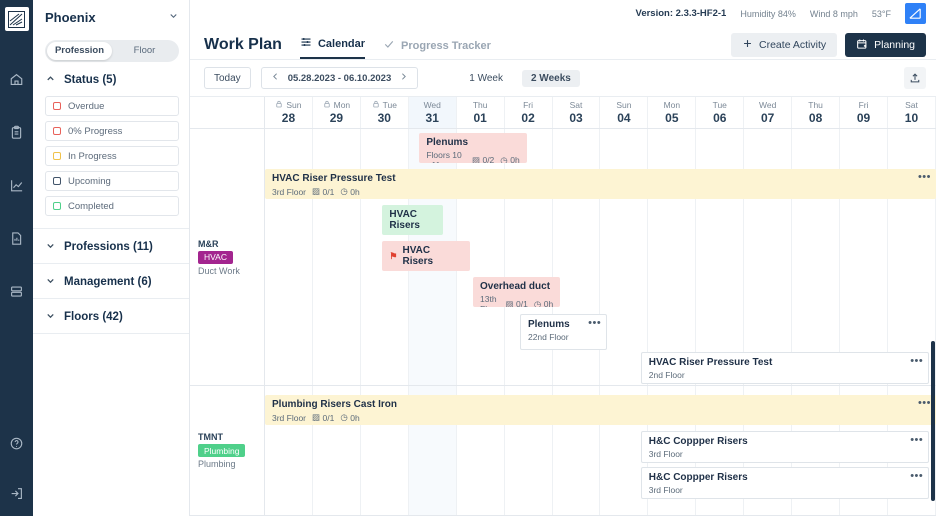  What do you see at coordinates (332, 47) in the screenshot?
I see `tab-calendar: Calendar` at bounding box center [332, 47].